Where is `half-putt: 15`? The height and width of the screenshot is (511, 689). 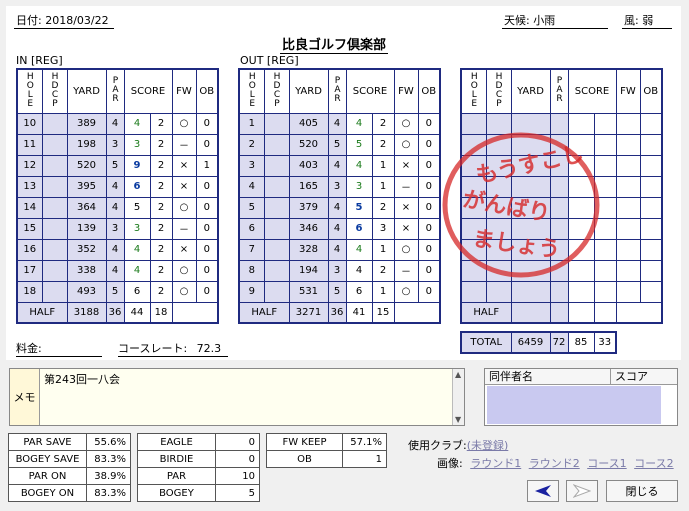
half-putt: 15 is located at coordinates (383, 312).